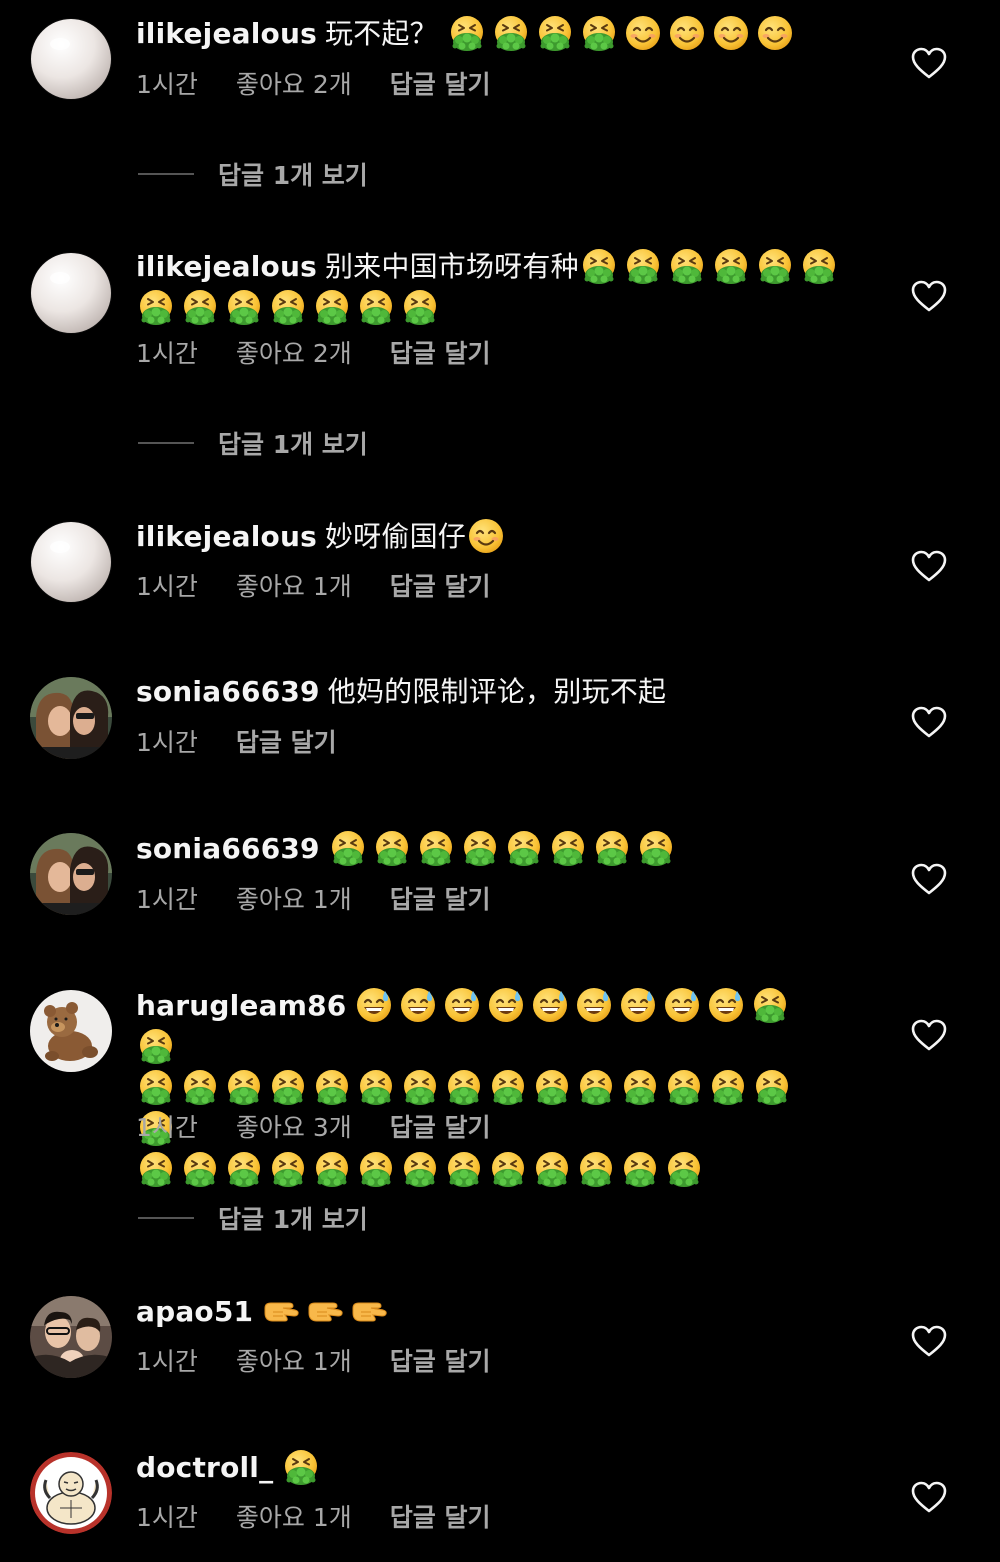 The image size is (1000, 1562). What do you see at coordinates (166, 443) in the screenshot?
I see `divider-line` at bounding box center [166, 443].